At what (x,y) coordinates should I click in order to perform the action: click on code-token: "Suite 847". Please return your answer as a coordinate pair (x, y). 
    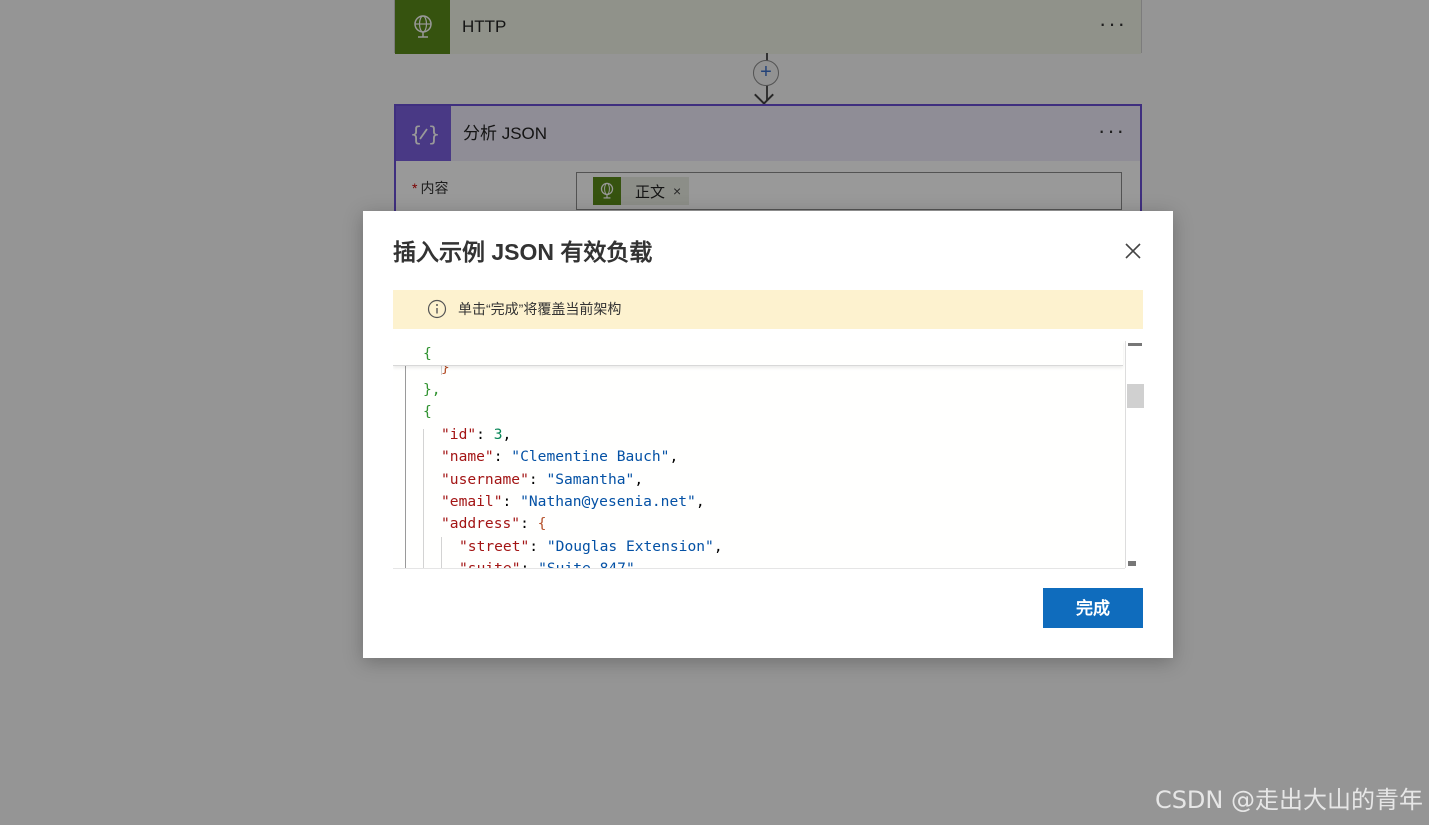
    Looking at the image, I should click on (586, 564).